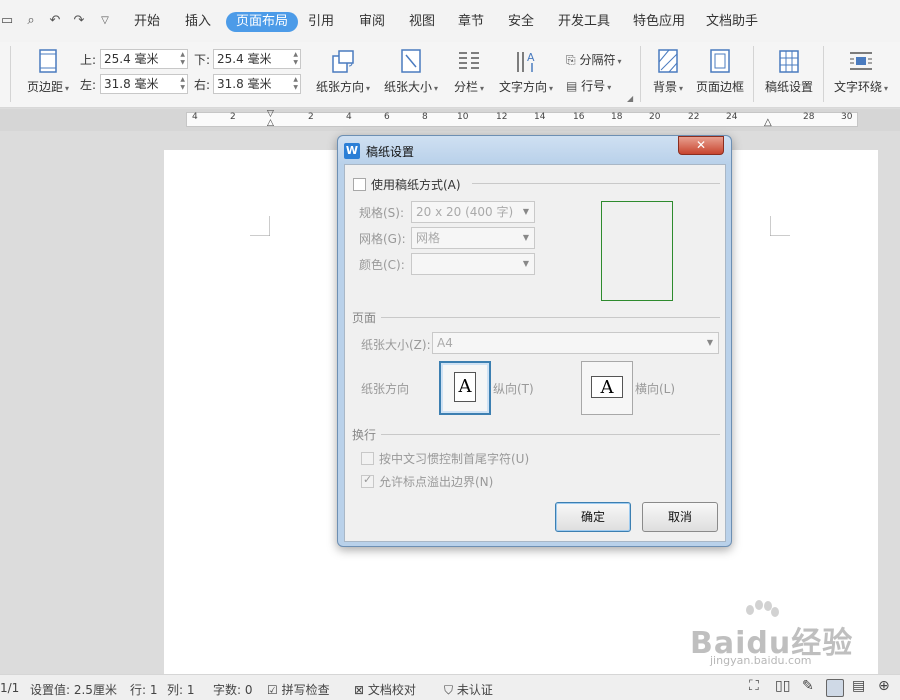  I want to click on page-border-button: 页面边框, so click(720, 71).